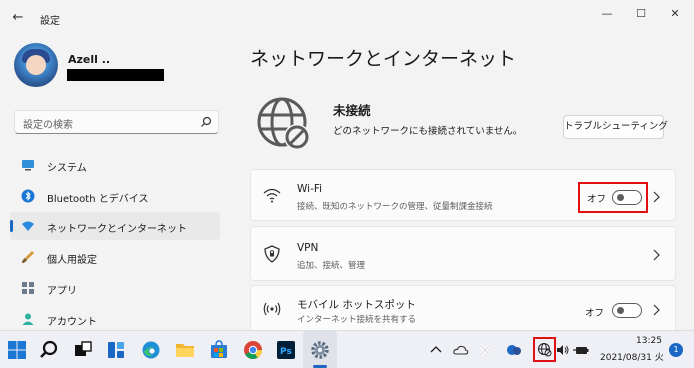 This screenshot has width=694, height=368. What do you see at coordinates (116, 122) in the screenshot?
I see `search-input: 設定の検索` at bounding box center [116, 122].